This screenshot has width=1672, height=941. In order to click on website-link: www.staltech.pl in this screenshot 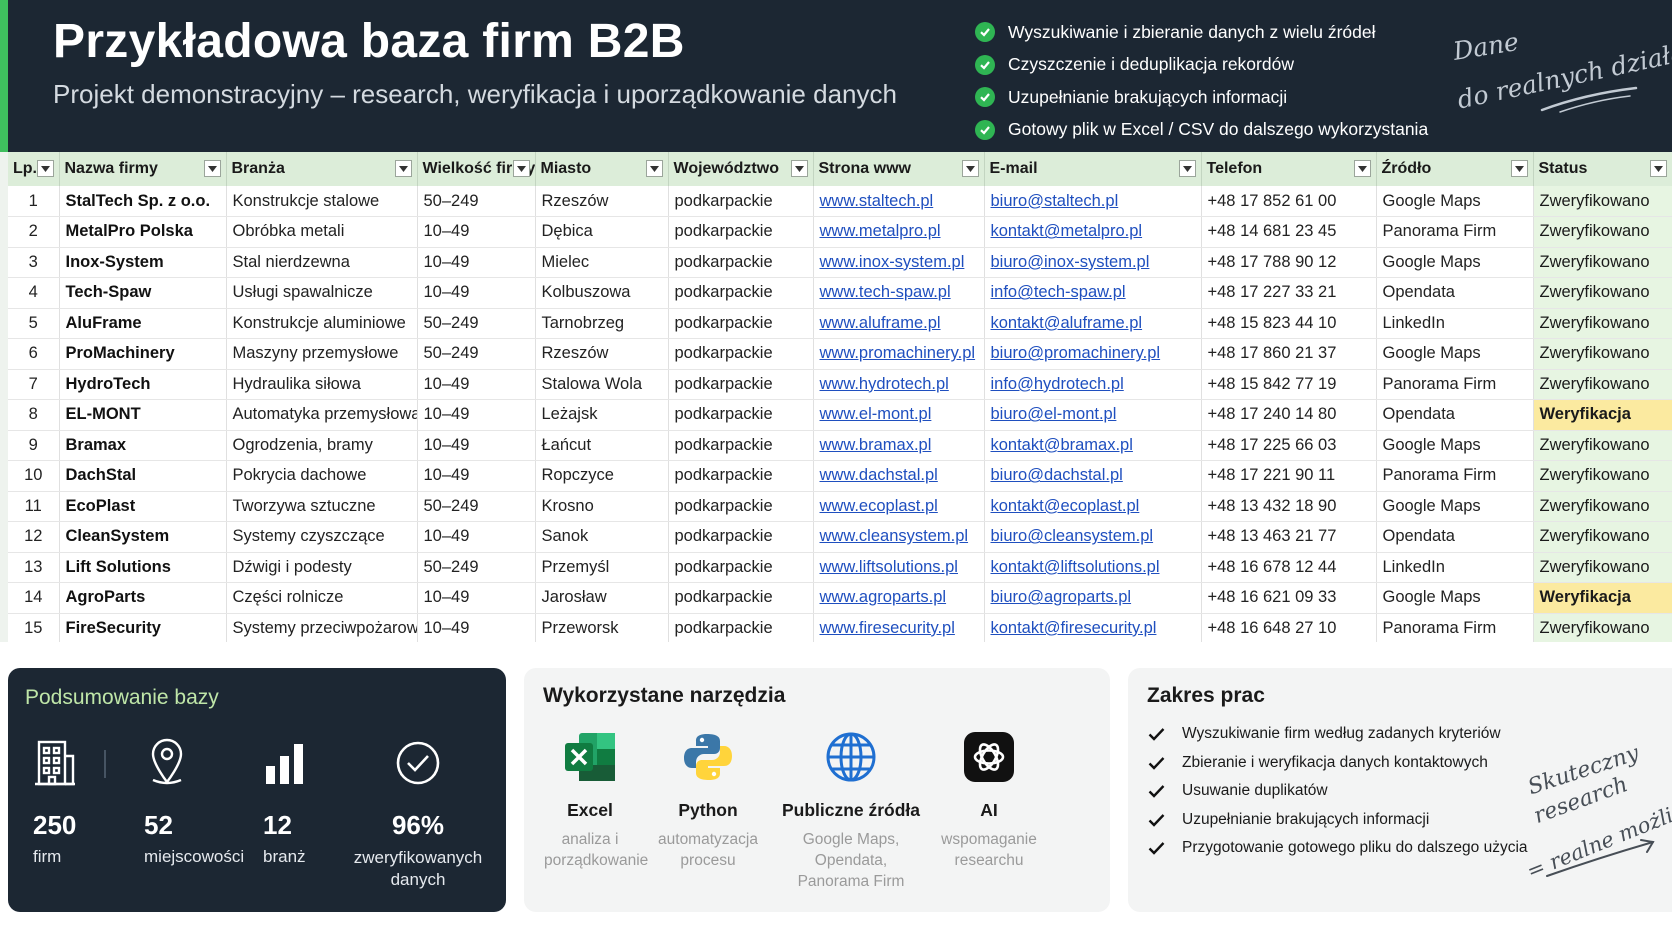, I will do `click(899, 201)`.